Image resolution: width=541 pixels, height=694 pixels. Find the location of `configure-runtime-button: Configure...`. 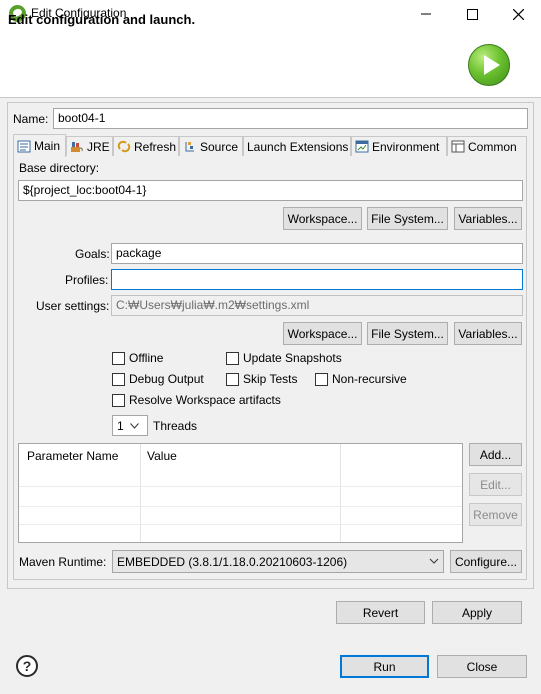

configure-runtime-button: Configure... is located at coordinates (486, 561).